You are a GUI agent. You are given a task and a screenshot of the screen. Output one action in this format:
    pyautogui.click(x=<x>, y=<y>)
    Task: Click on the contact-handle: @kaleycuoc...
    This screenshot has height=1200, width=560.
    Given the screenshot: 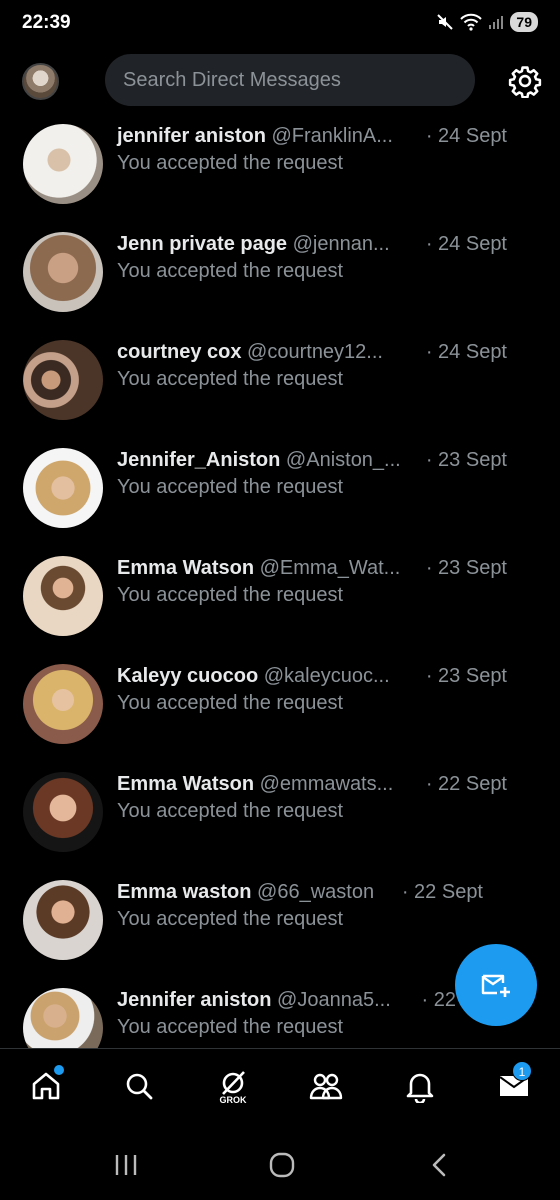 What is the action you would take?
    pyautogui.click(x=326, y=676)
    